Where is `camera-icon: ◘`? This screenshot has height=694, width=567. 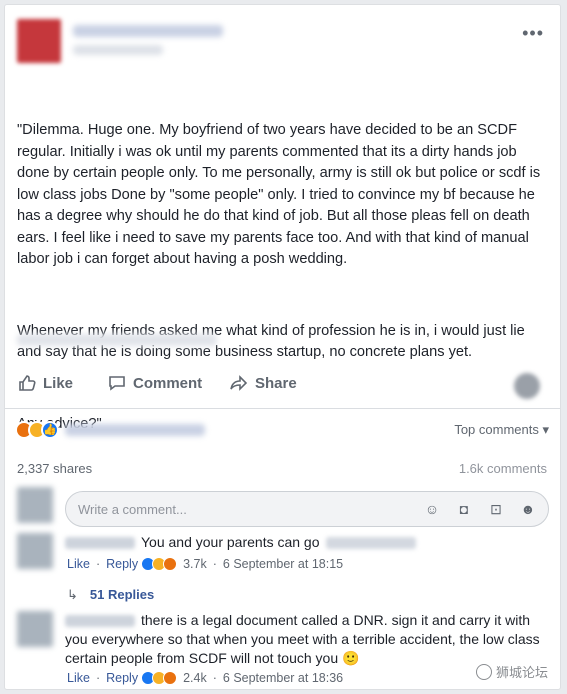
camera-icon: ◘ is located at coordinates (464, 509).